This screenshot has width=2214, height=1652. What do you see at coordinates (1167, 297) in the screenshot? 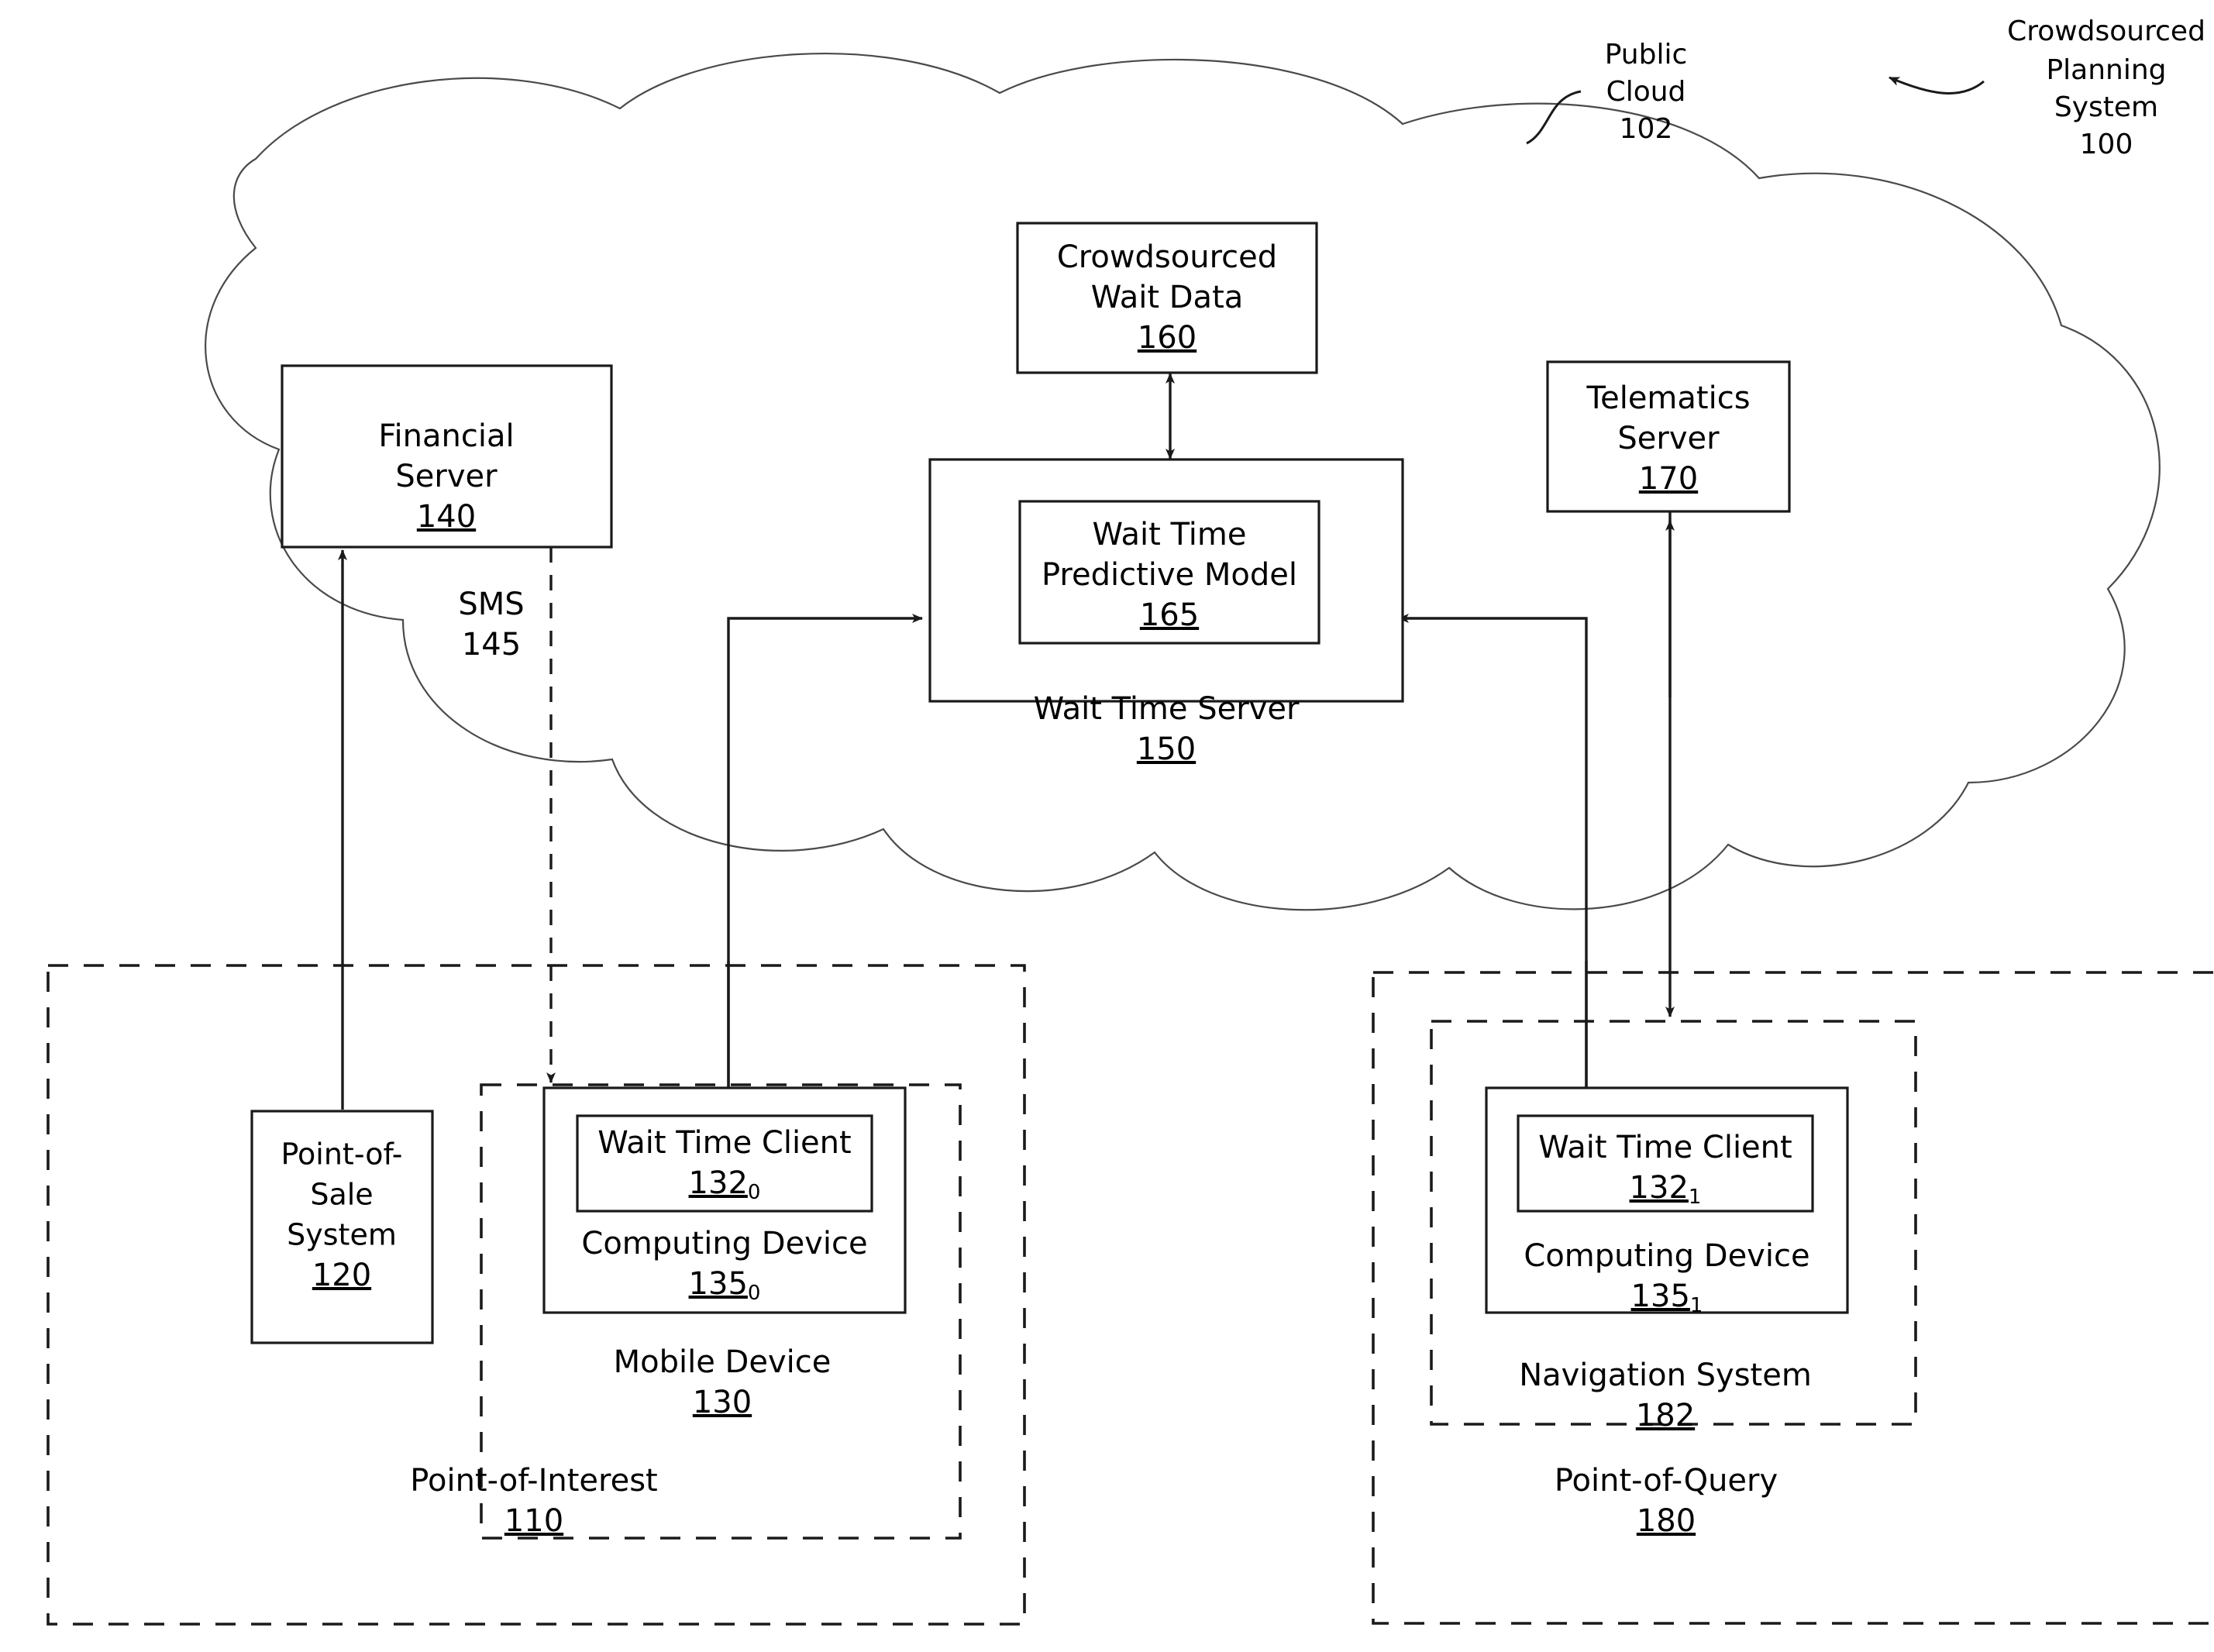
I see `crowdsourced-wait-data-line2: Wait Data` at bounding box center [1167, 297].